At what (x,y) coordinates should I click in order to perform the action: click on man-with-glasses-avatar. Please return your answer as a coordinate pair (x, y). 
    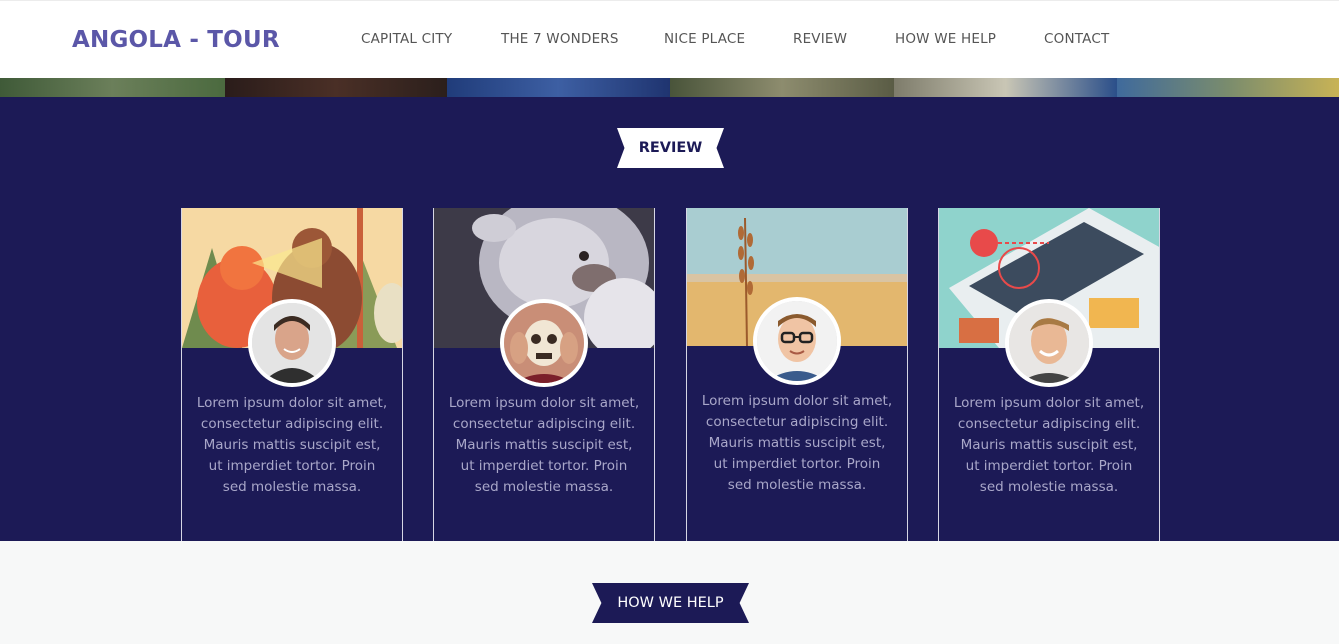
    Looking at the image, I should click on (797, 341).